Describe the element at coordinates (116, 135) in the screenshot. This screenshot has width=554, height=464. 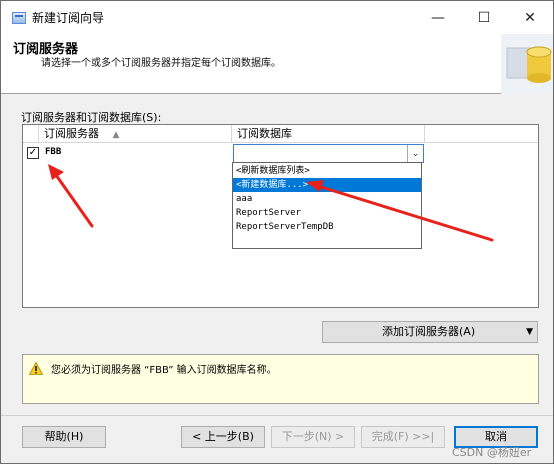
I see `sort-ascending-icon: ▲` at that location.